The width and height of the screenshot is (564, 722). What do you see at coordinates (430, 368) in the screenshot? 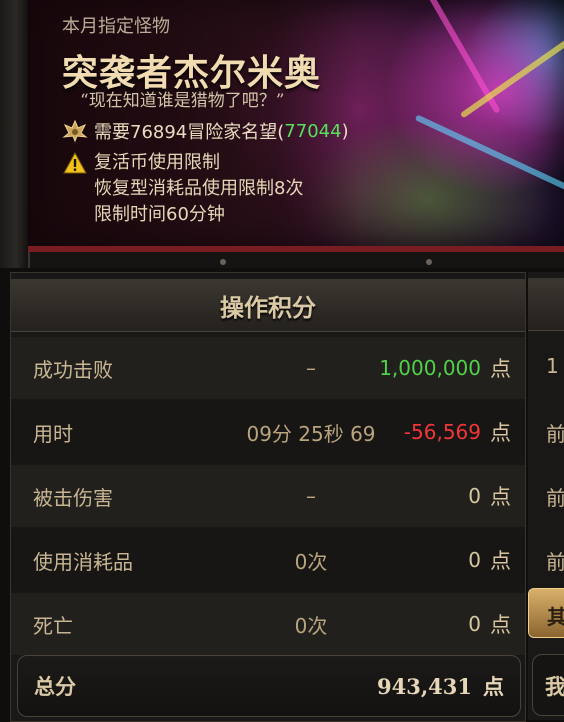
I see `score-row-value: 1,000,000` at bounding box center [430, 368].